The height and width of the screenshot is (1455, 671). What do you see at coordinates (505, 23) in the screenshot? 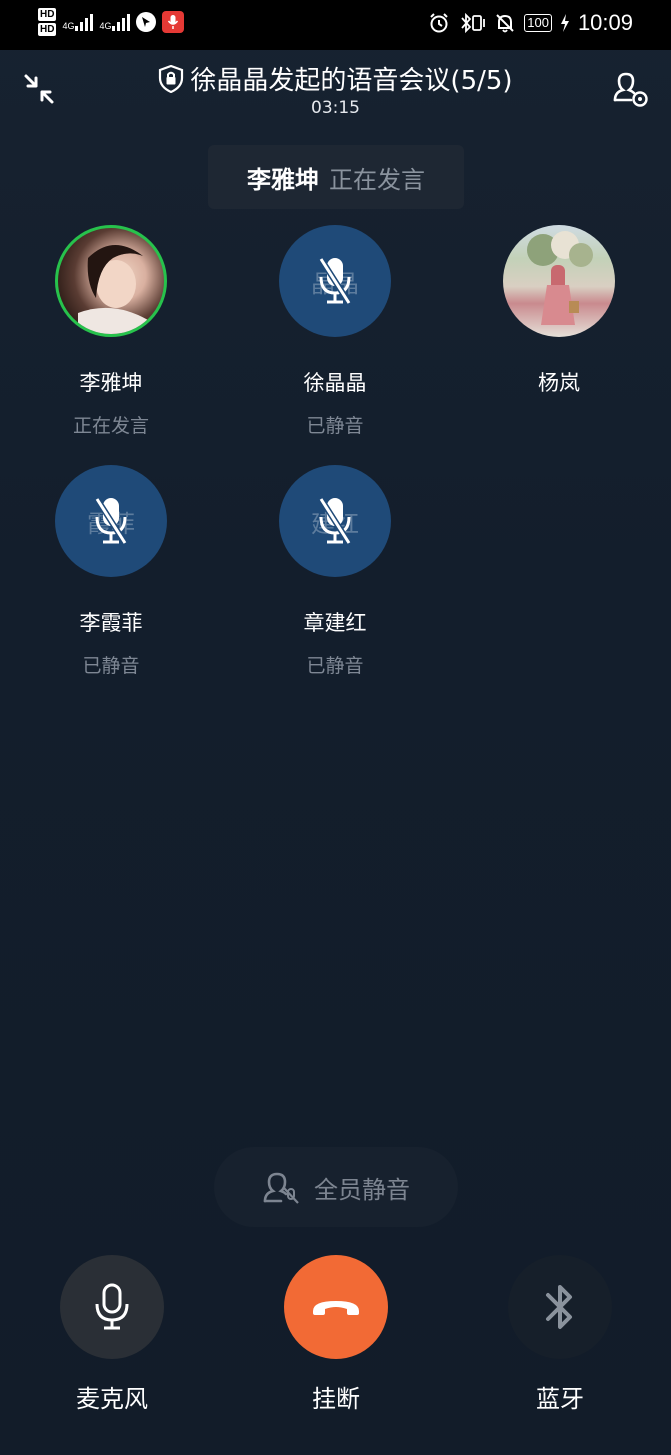
I see `notifications-off-icon` at bounding box center [505, 23].